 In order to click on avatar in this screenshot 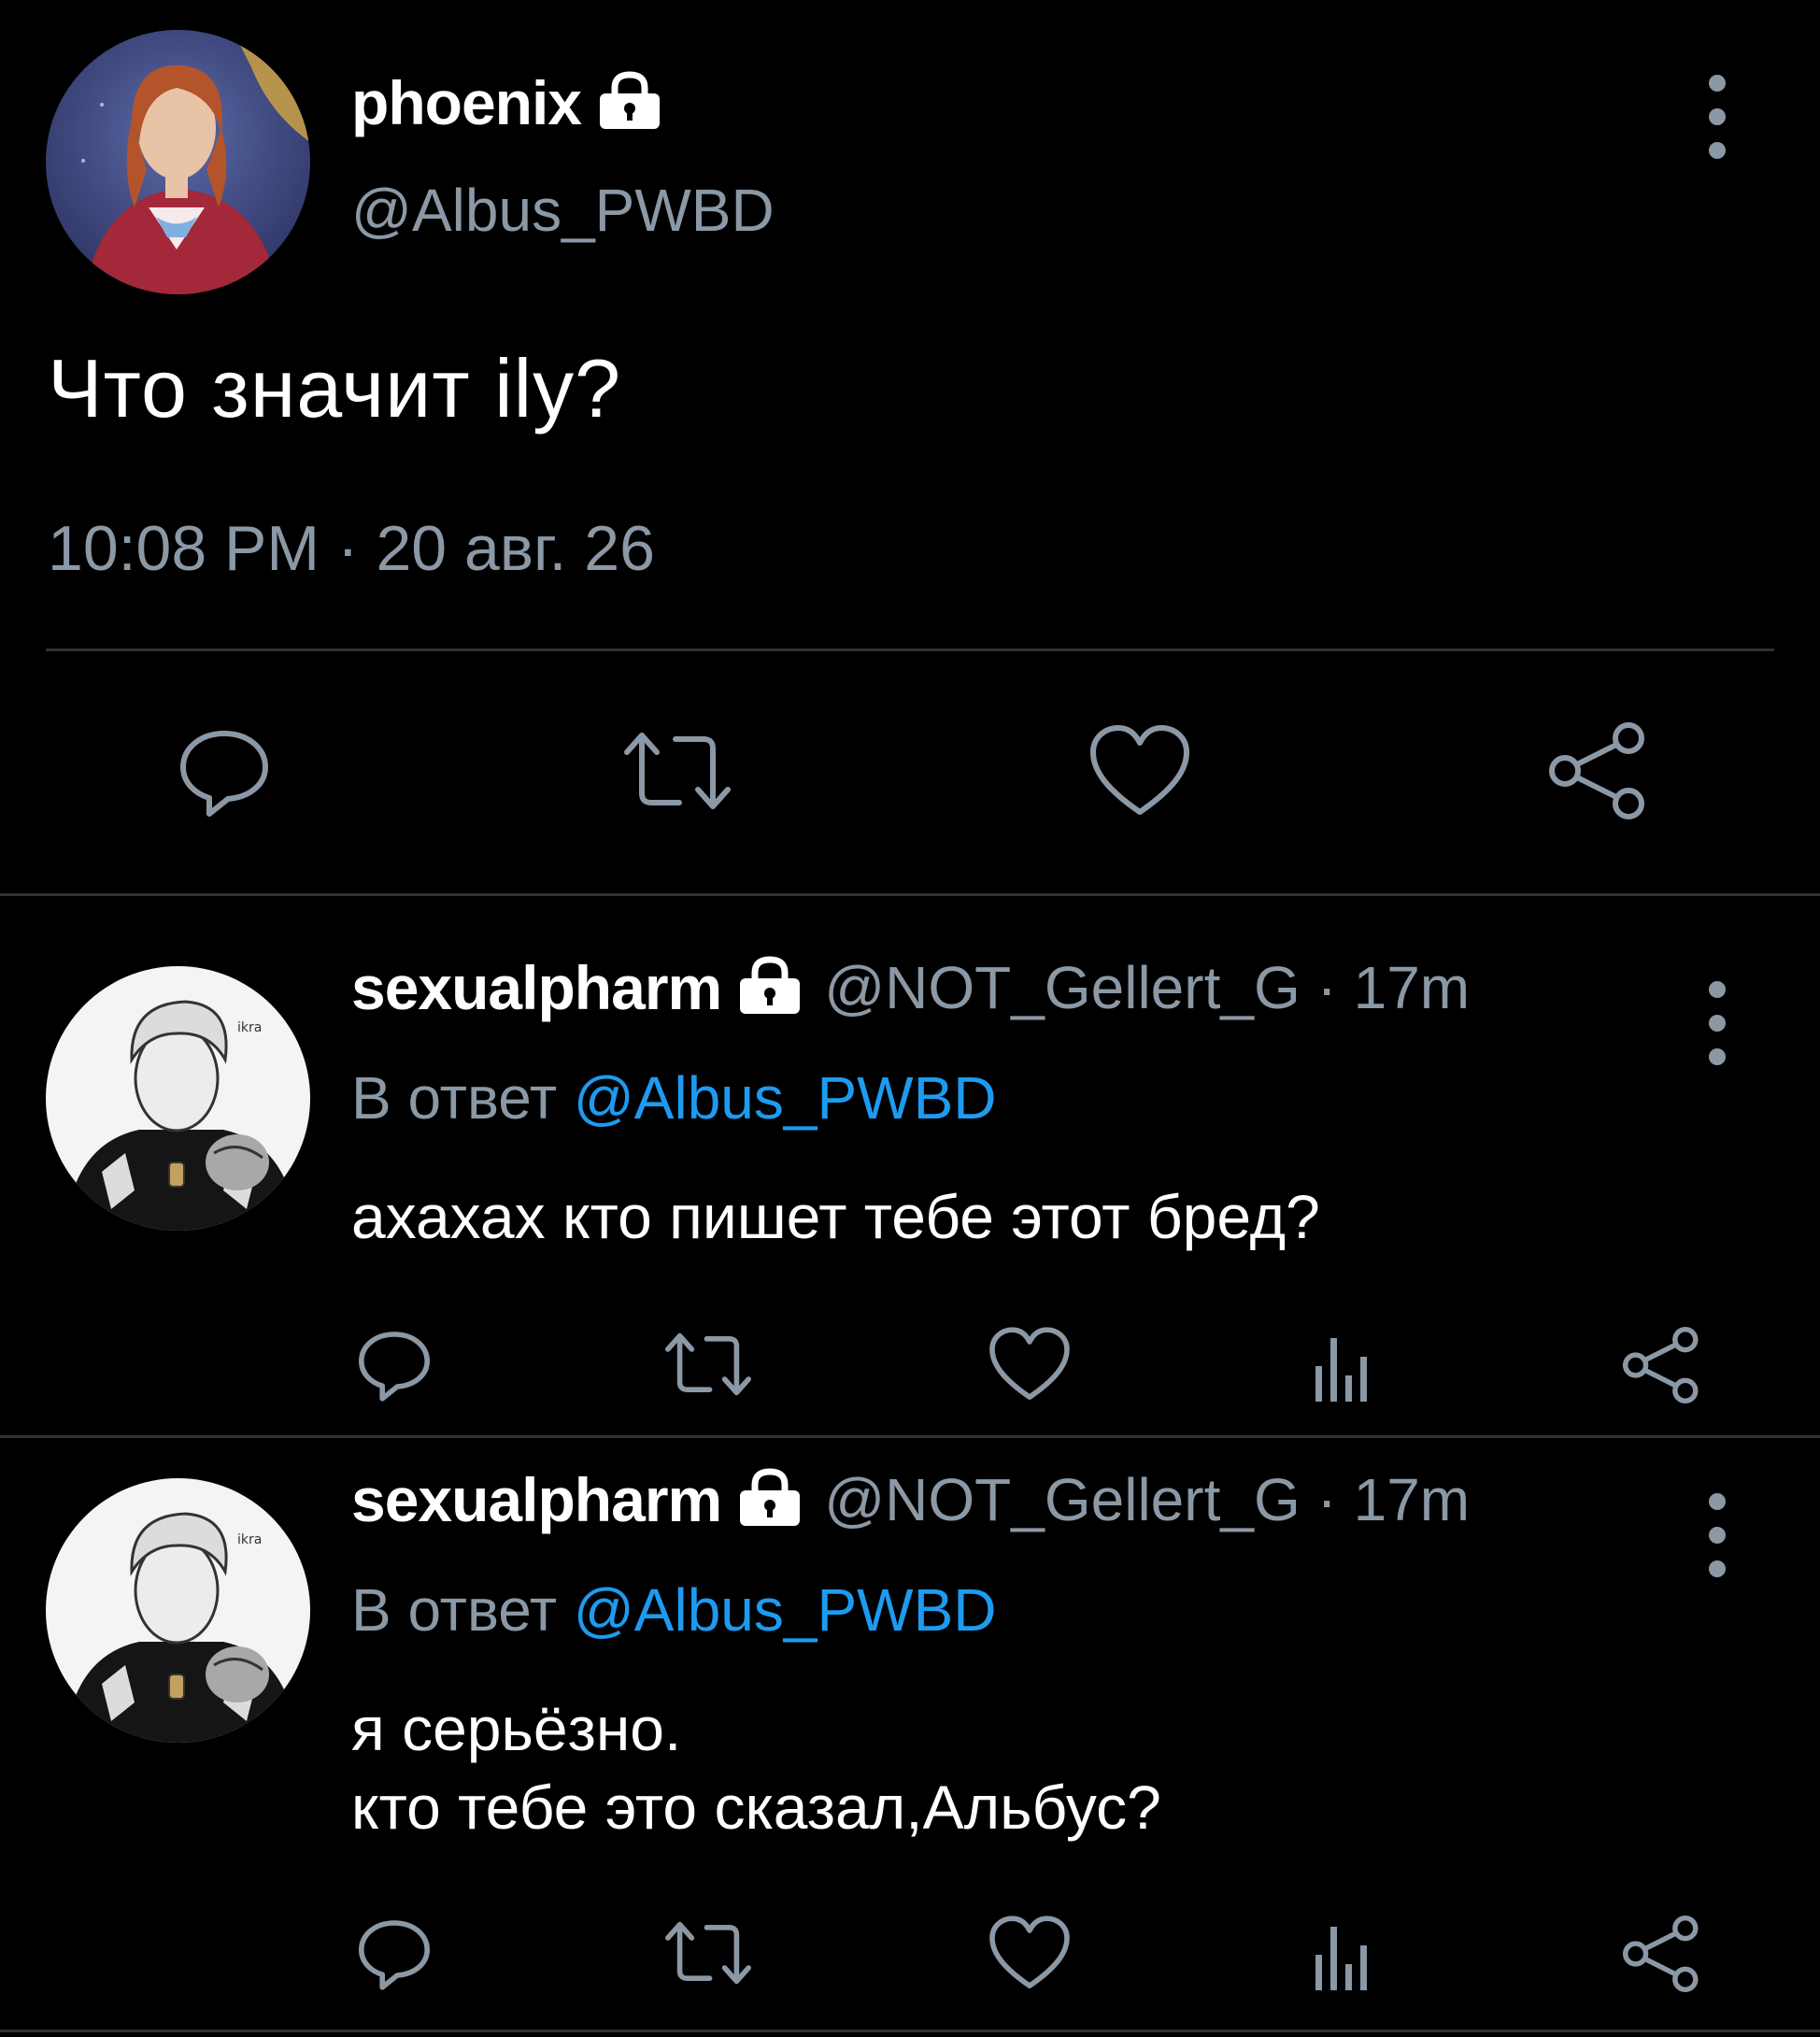, I will do `click(178, 162)`.